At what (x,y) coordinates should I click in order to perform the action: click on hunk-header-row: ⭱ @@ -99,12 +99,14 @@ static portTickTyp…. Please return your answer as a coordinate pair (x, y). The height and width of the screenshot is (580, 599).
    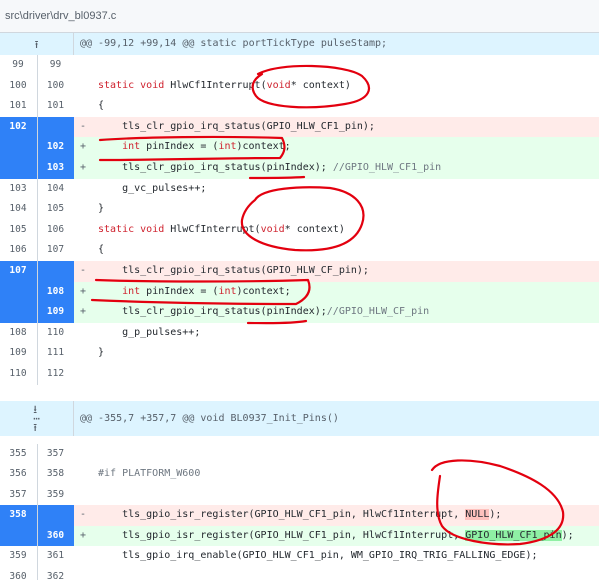
    Looking at the image, I should click on (299, 44).